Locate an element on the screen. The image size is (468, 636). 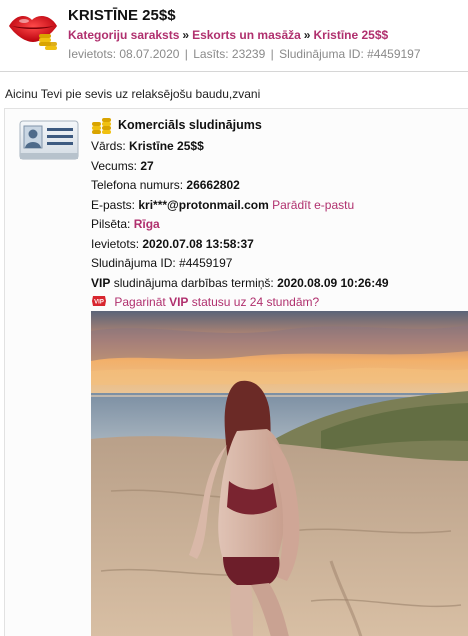
posted-row: Ievietots: 2020.07.08 13:58:37 is located at coordinates (279, 245).